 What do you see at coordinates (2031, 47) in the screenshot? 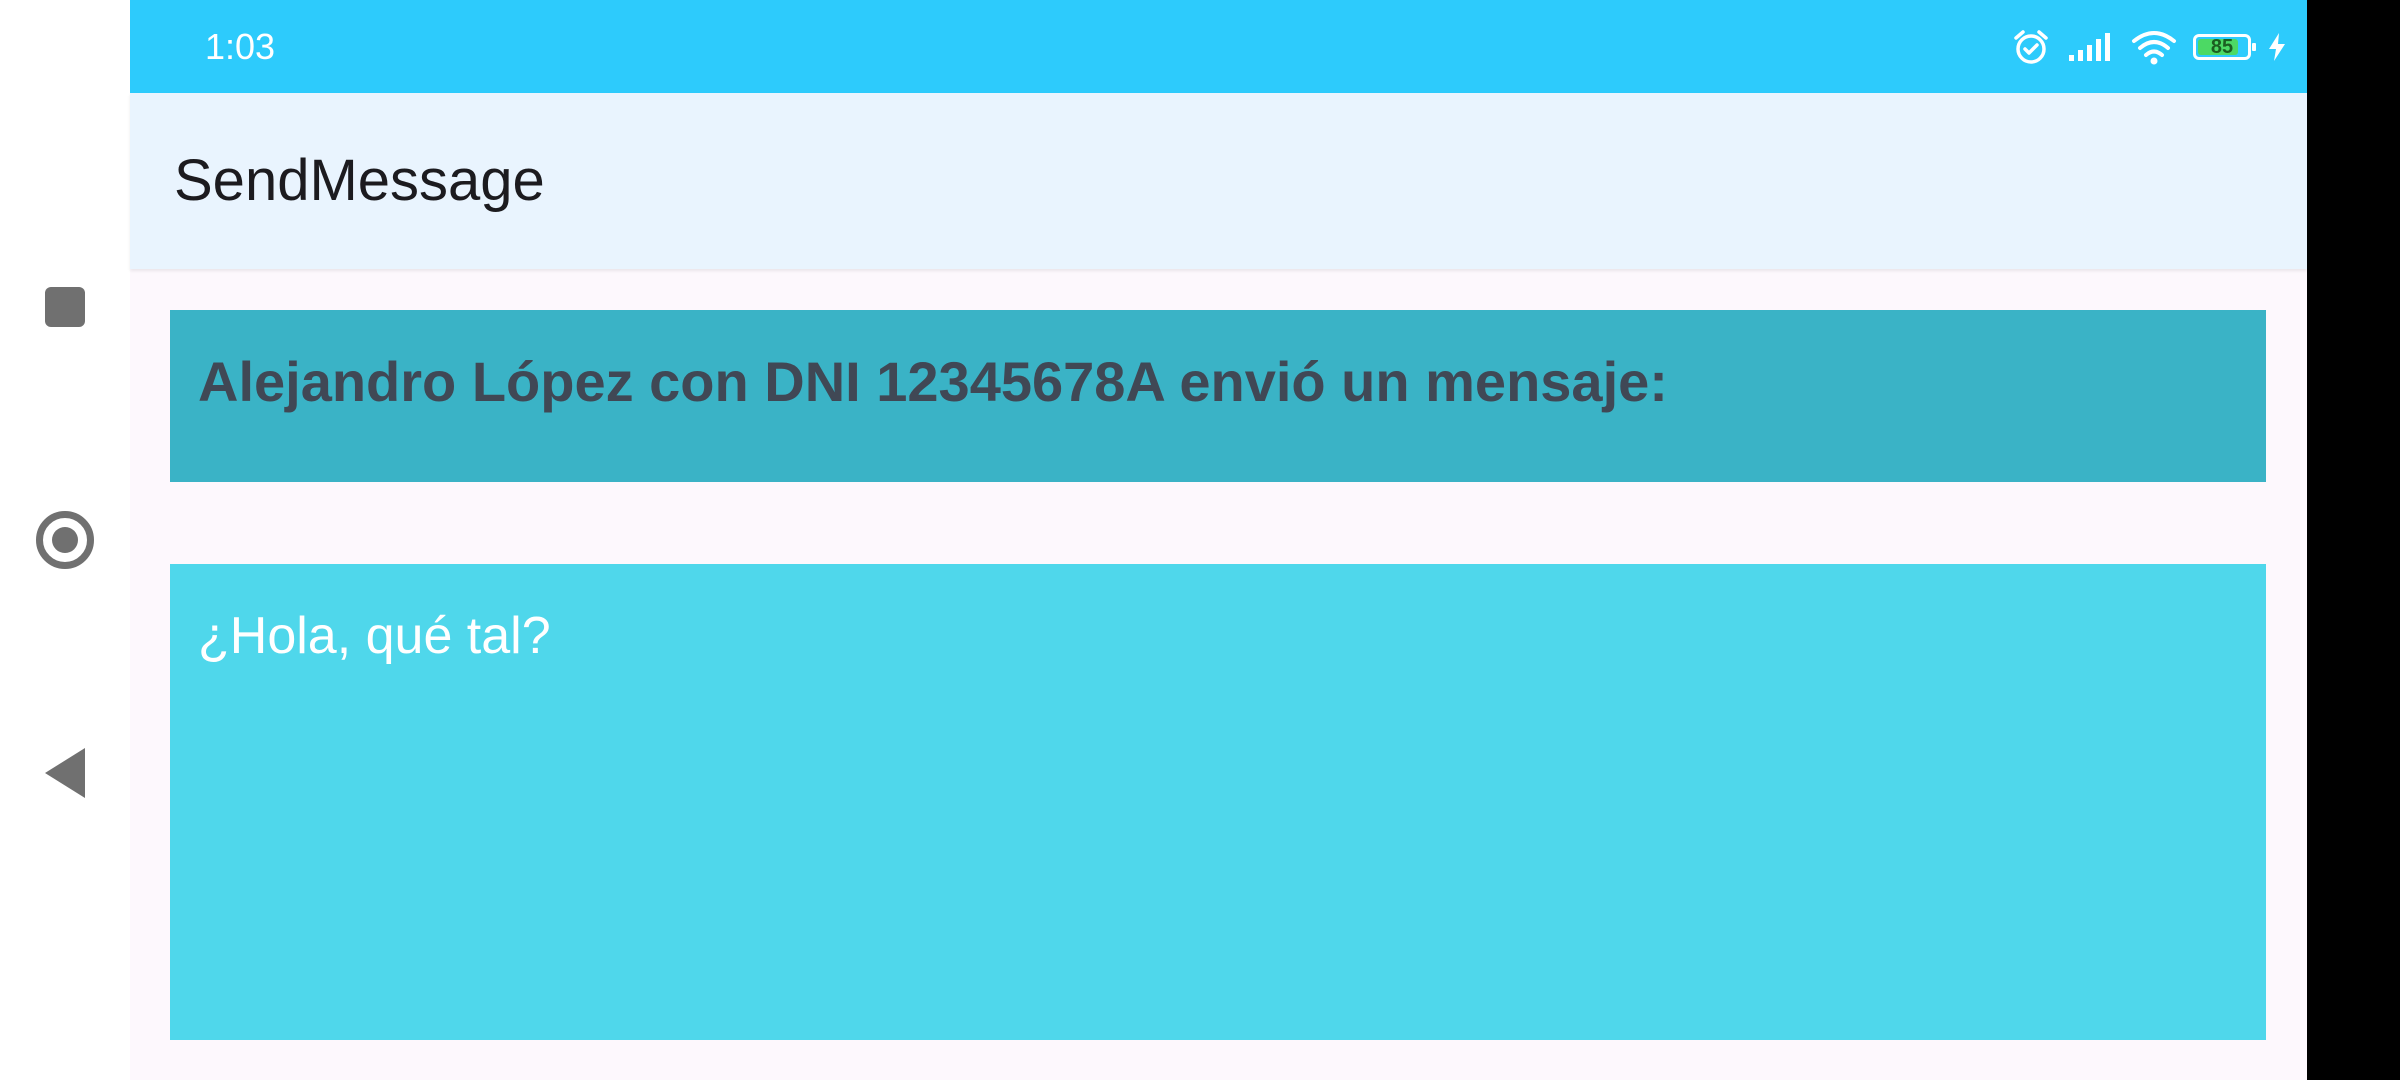
I see `alarm-icon` at bounding box center [2031, 47].